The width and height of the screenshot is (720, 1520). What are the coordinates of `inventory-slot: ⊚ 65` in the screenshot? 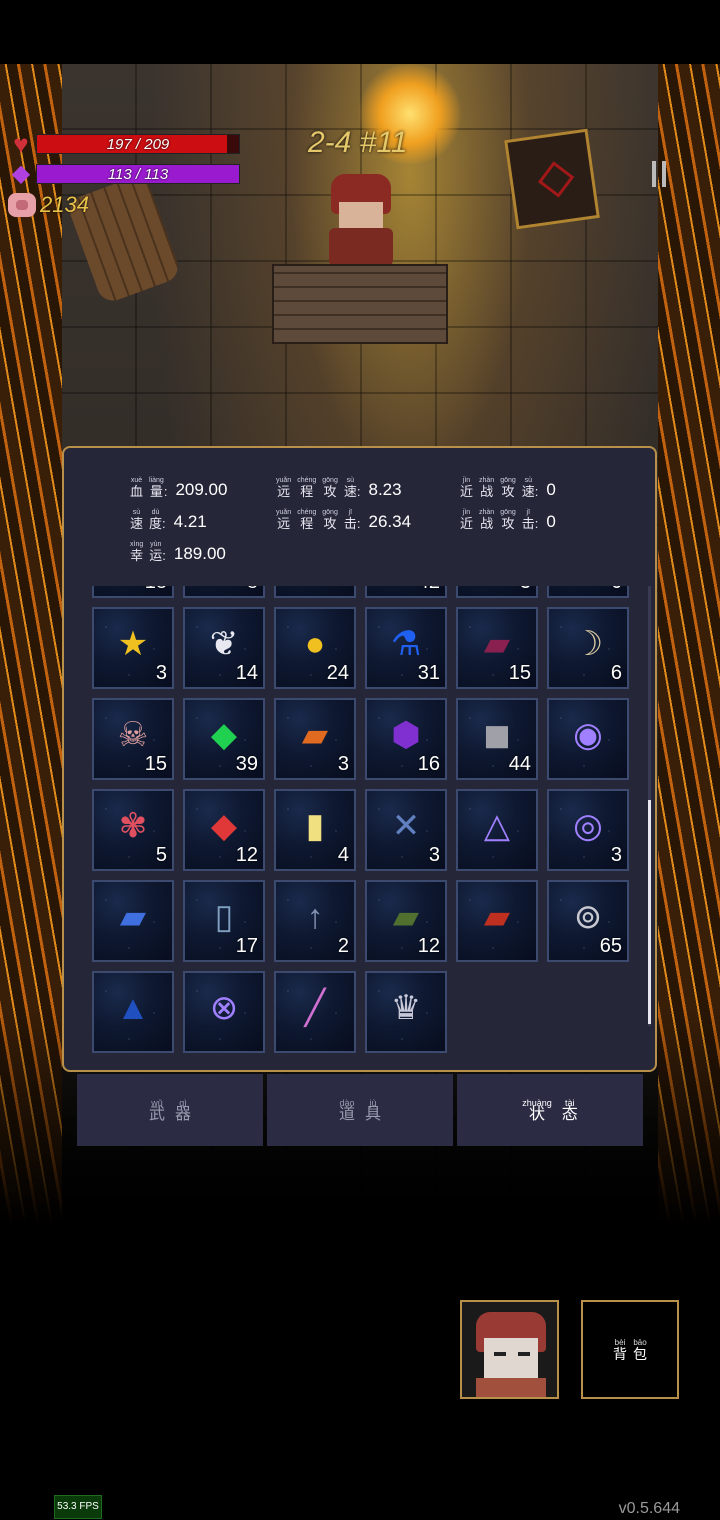 It's located at (588, 921).